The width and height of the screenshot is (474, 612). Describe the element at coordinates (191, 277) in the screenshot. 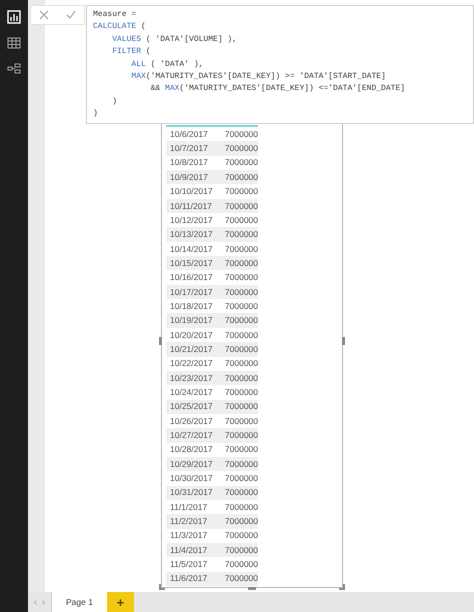

I see `table-cell-text: 10/16/2017` at that location.